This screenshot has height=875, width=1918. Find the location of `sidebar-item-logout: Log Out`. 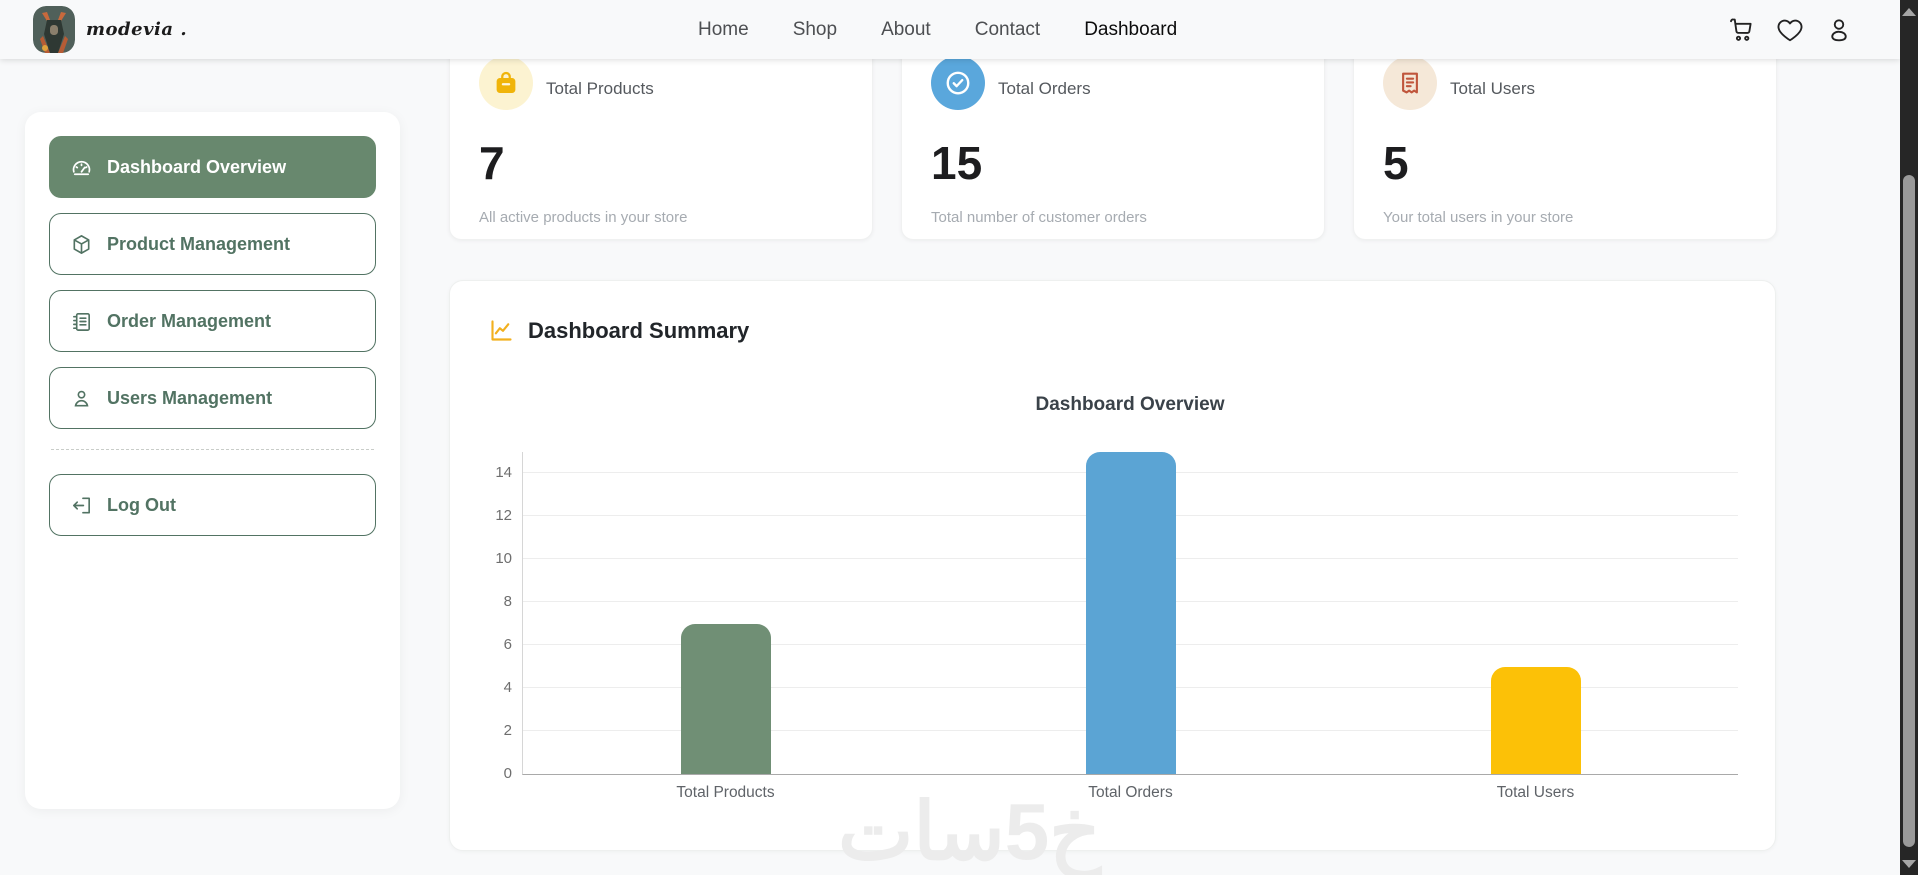

sidebar-item-logout: Log Out is located at coordinates (212, 505).